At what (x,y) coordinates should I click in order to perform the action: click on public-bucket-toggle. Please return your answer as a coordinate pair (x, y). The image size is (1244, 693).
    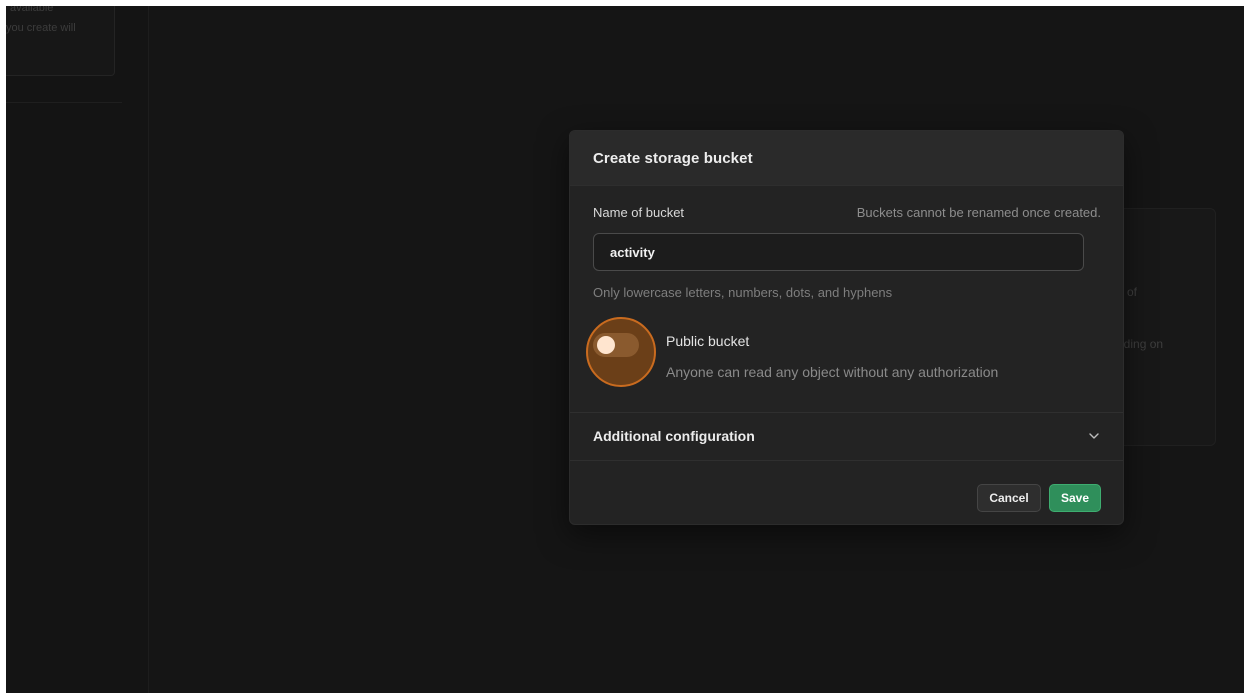
    Looking at the image, I should click on (616, 345).